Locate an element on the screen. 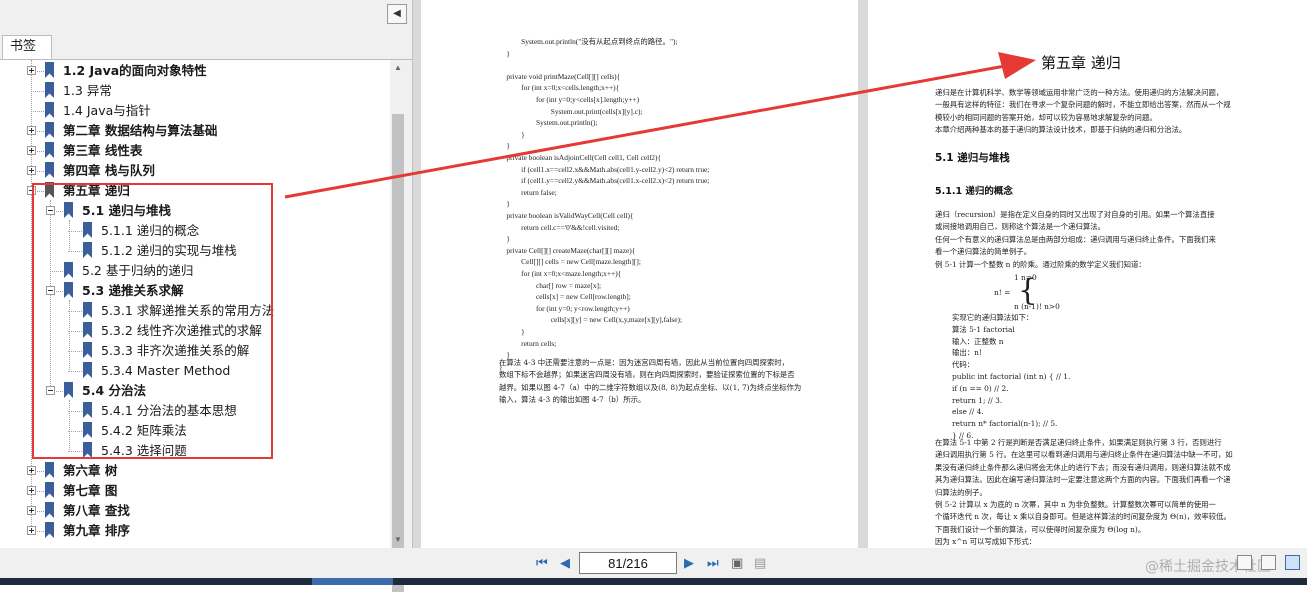 Image resolution: width=1307 pixels, height=592 pixels. taskbar-active-app is located at coordinates (352, 581).